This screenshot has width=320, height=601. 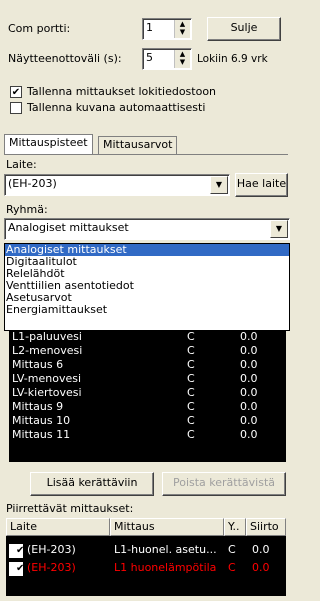 I want to click on list-item: Mittaus 6 C 0.0, so click(x=147, y=365).